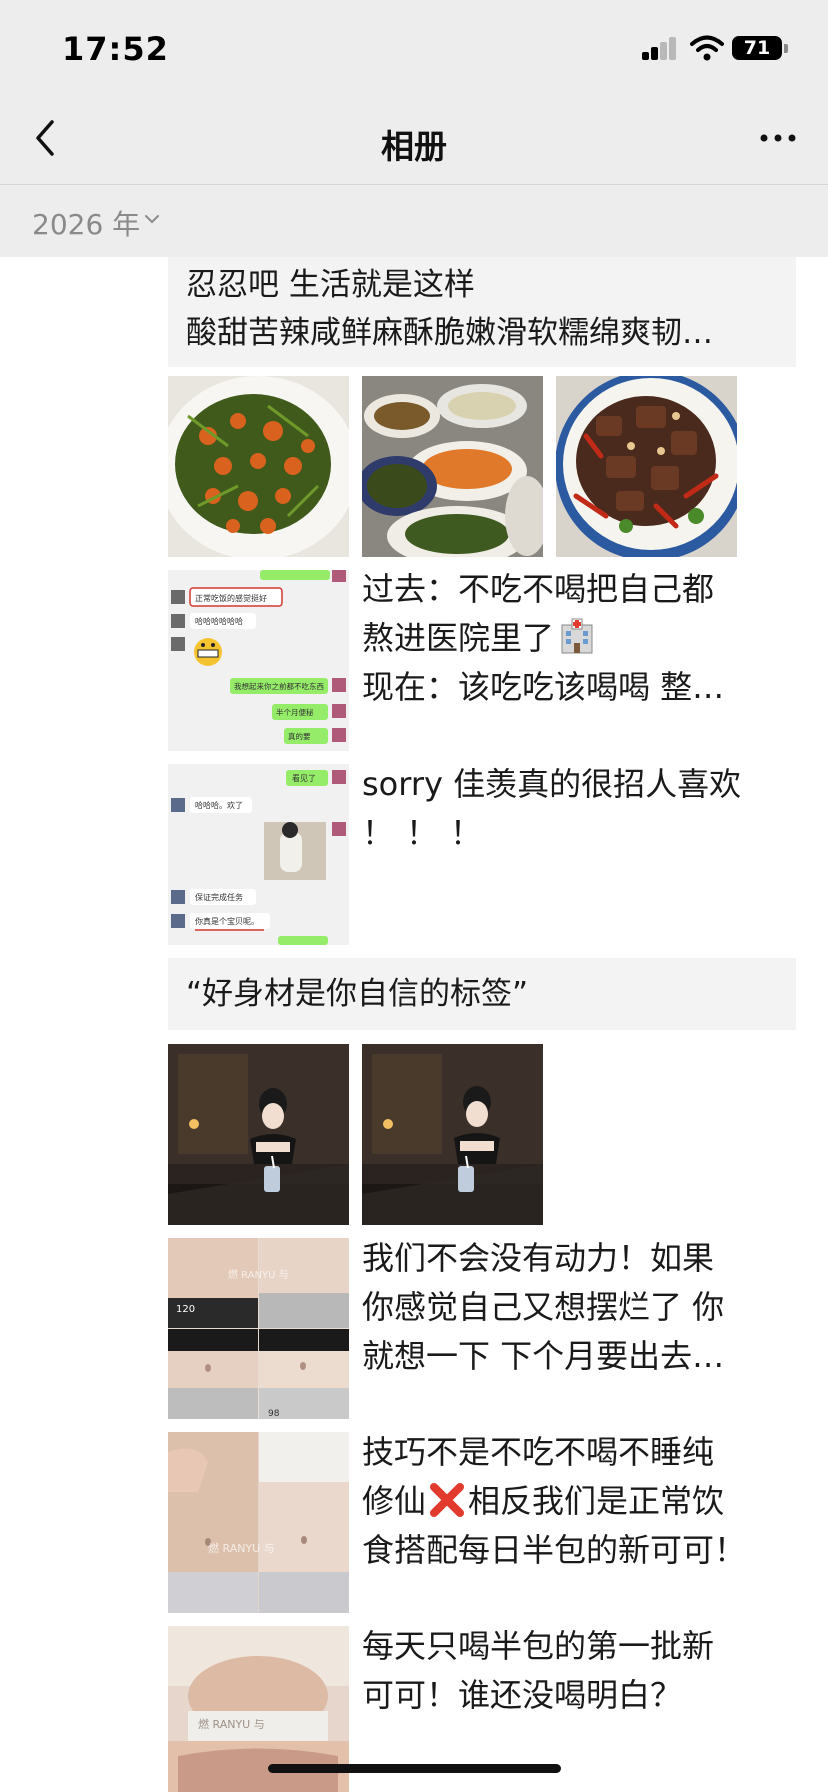 The image size is (828, 1792). I want to click on table-dishes-photo, so click(452, 466).